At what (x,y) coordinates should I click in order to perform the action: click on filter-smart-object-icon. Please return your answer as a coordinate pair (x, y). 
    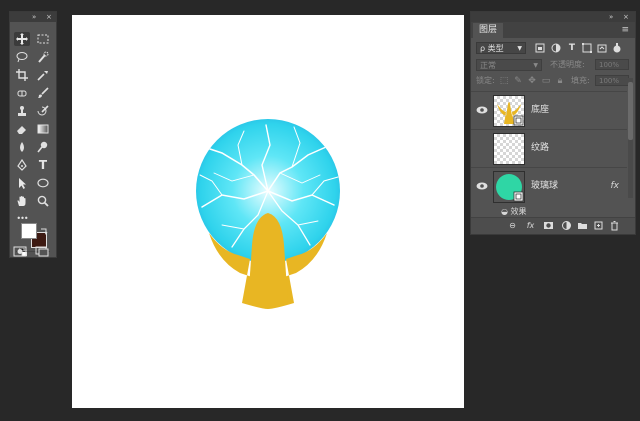
    Looking at the image, I should click on (602, 48).